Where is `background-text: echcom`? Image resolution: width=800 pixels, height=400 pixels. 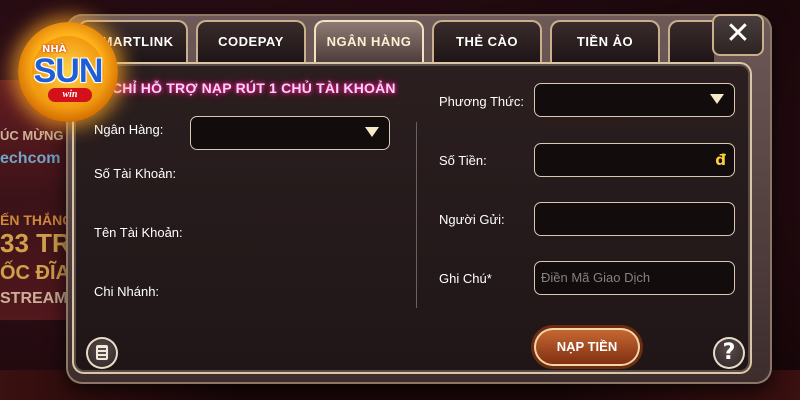 background-text: echcom is located at coordinates (30, 158).